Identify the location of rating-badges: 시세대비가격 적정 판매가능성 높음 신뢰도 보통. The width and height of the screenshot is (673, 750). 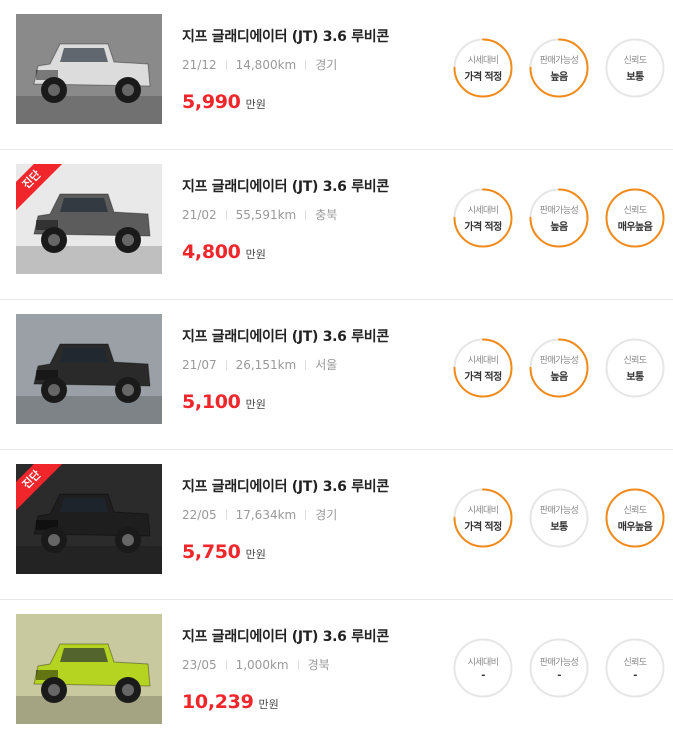
(559, 68).